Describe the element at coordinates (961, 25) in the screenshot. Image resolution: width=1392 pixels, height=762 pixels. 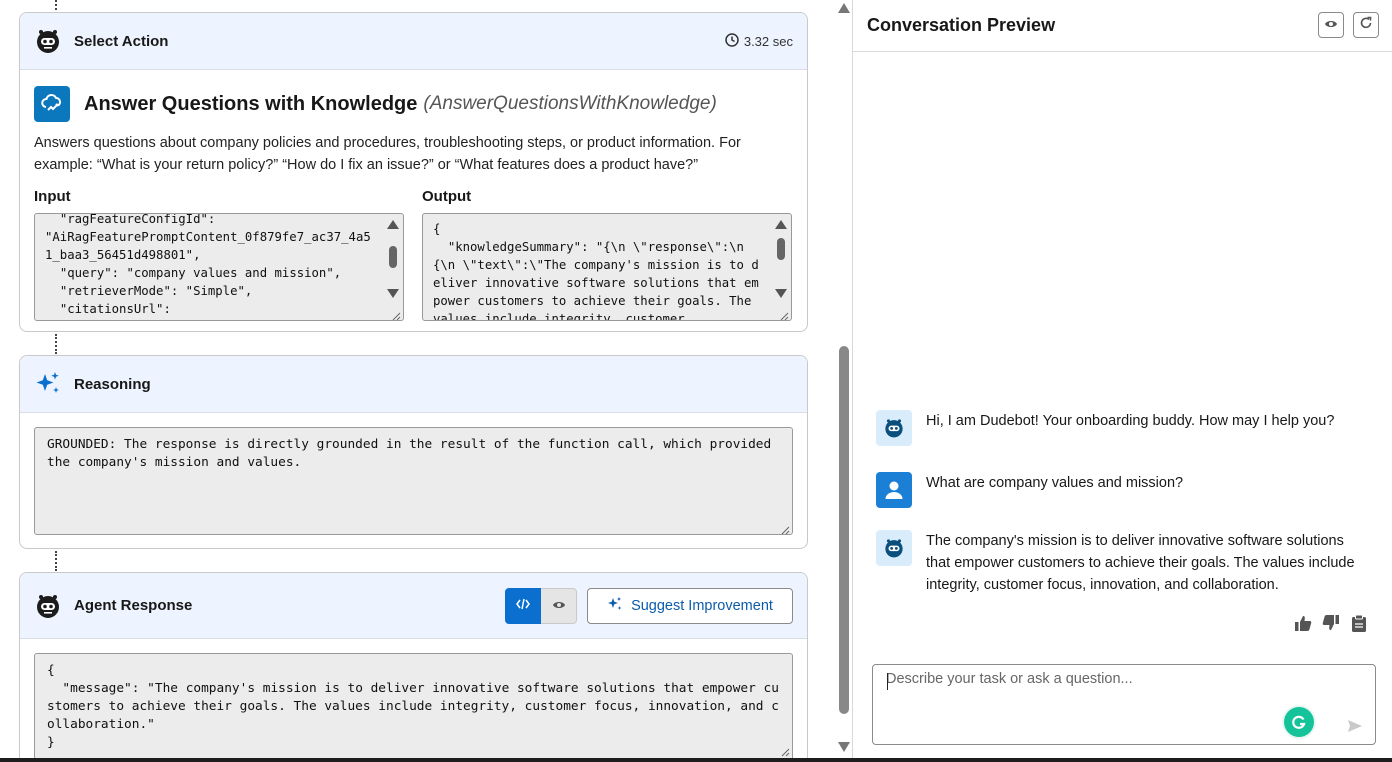
I see `preview-title: Conversation Preview` at that location.